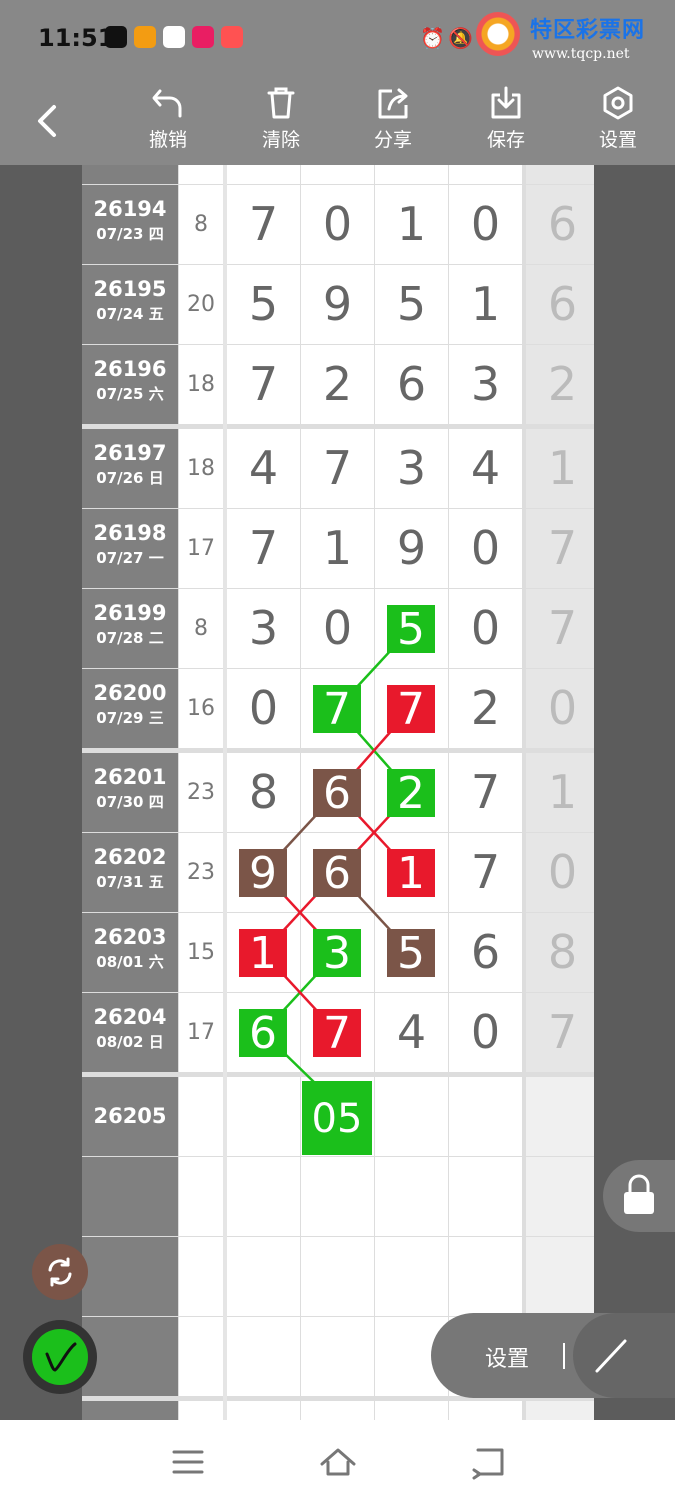 The image size is (675, 1500). I want to click on pen-stroke-icon, so click(61, 1357).